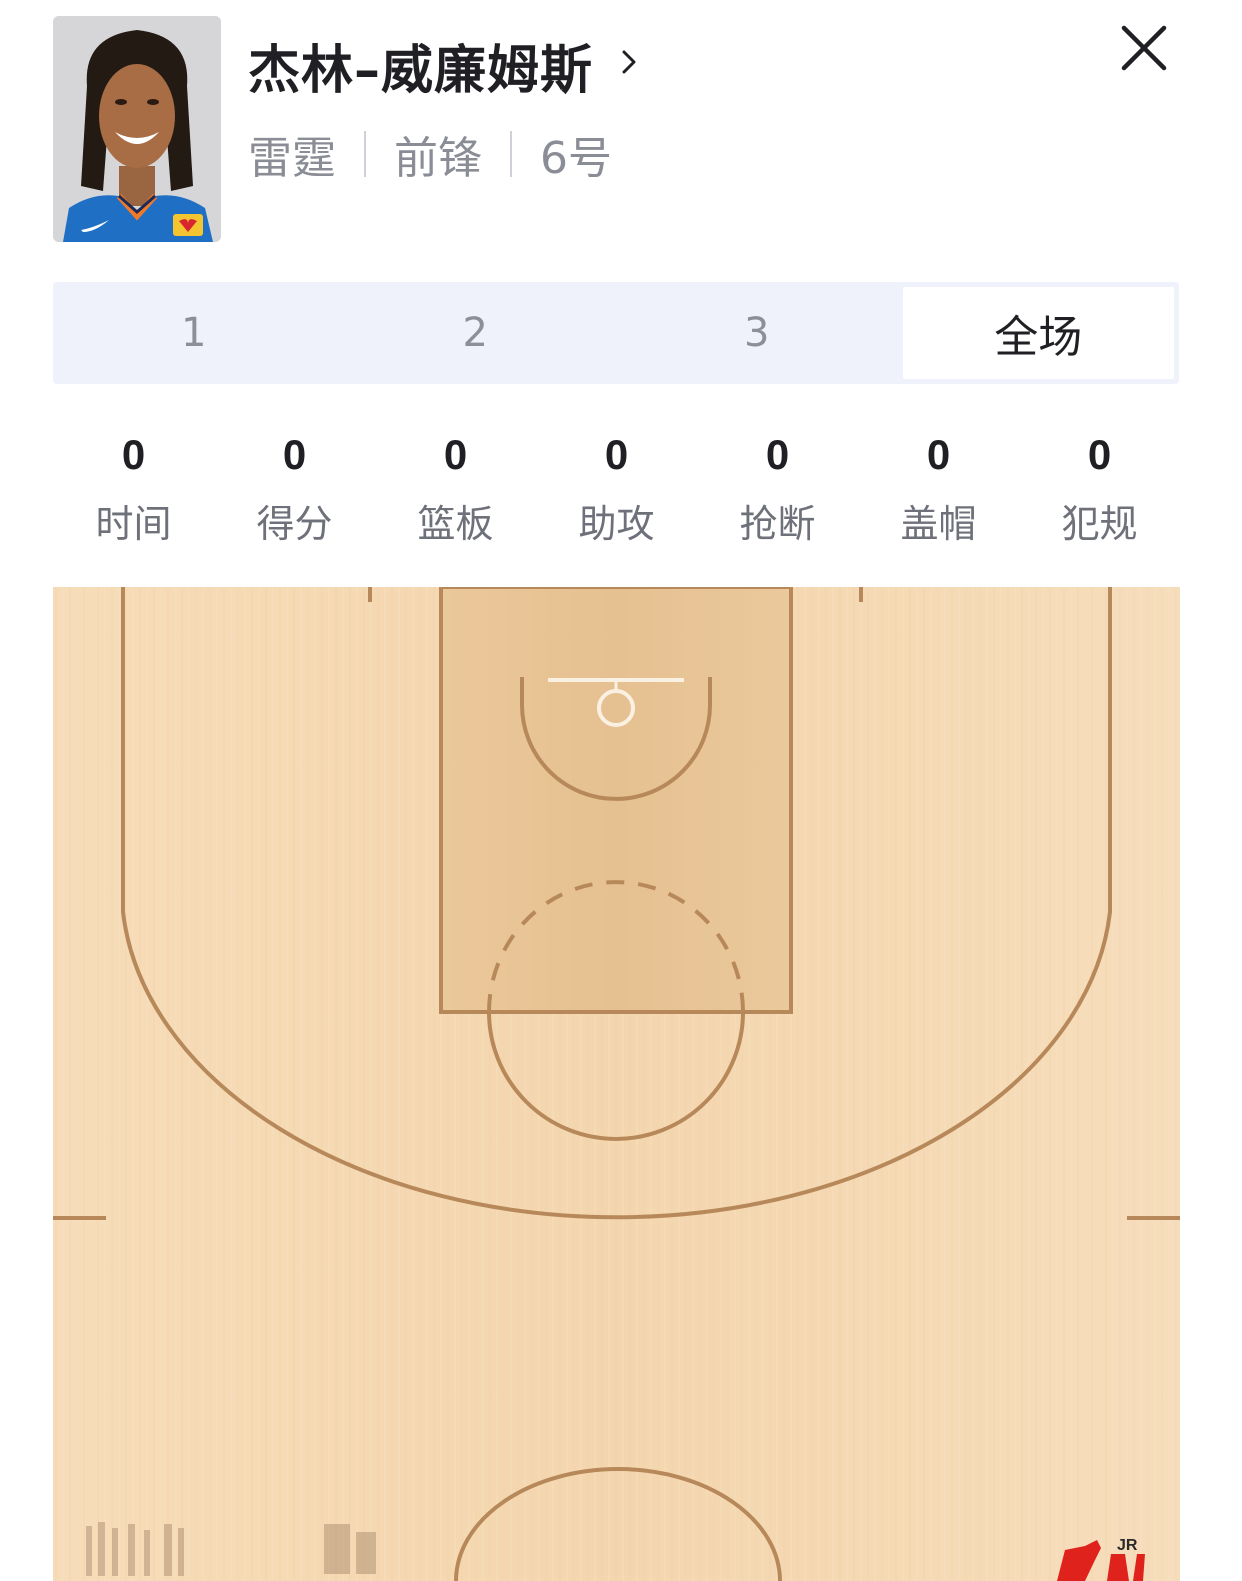 This screenshot has width=1242, height=1581. Describe the element at coordinates (194, 333) in the screenshot. I see `tab-period-1: 1` at that location.